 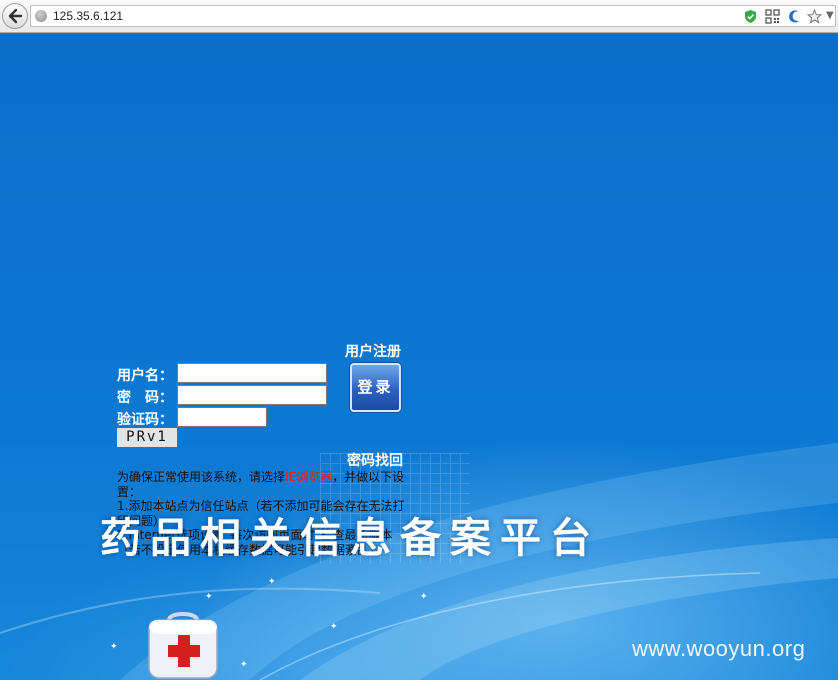 I want to click on shield-icon, so click(x=750, y=16).